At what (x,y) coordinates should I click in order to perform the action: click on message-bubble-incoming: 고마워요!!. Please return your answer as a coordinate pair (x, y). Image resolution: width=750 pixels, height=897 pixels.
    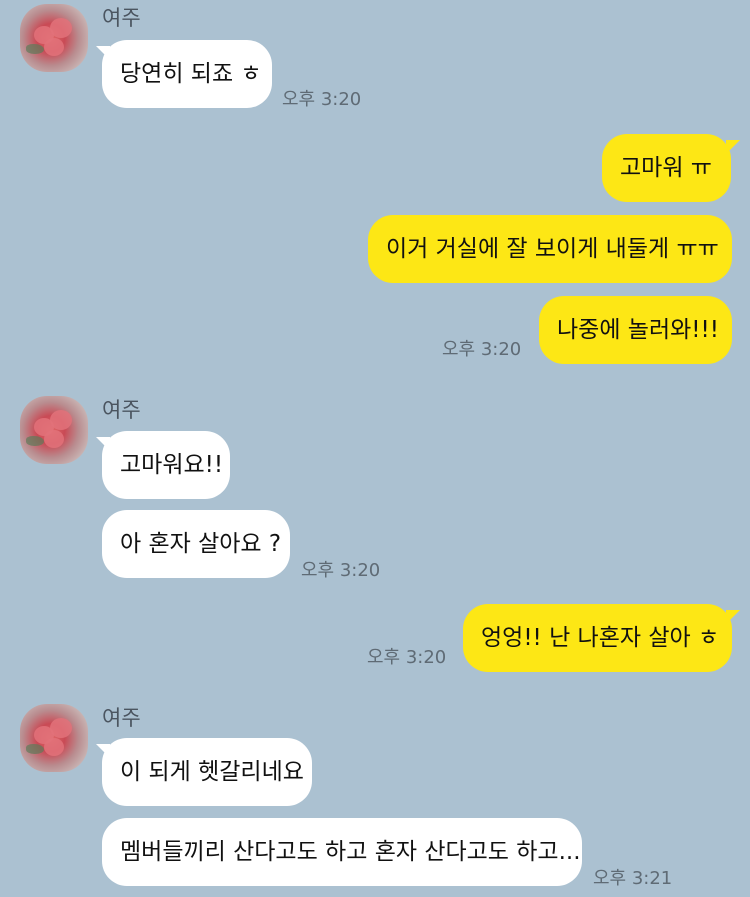
    Looking at the image, I should click on (166, 465).